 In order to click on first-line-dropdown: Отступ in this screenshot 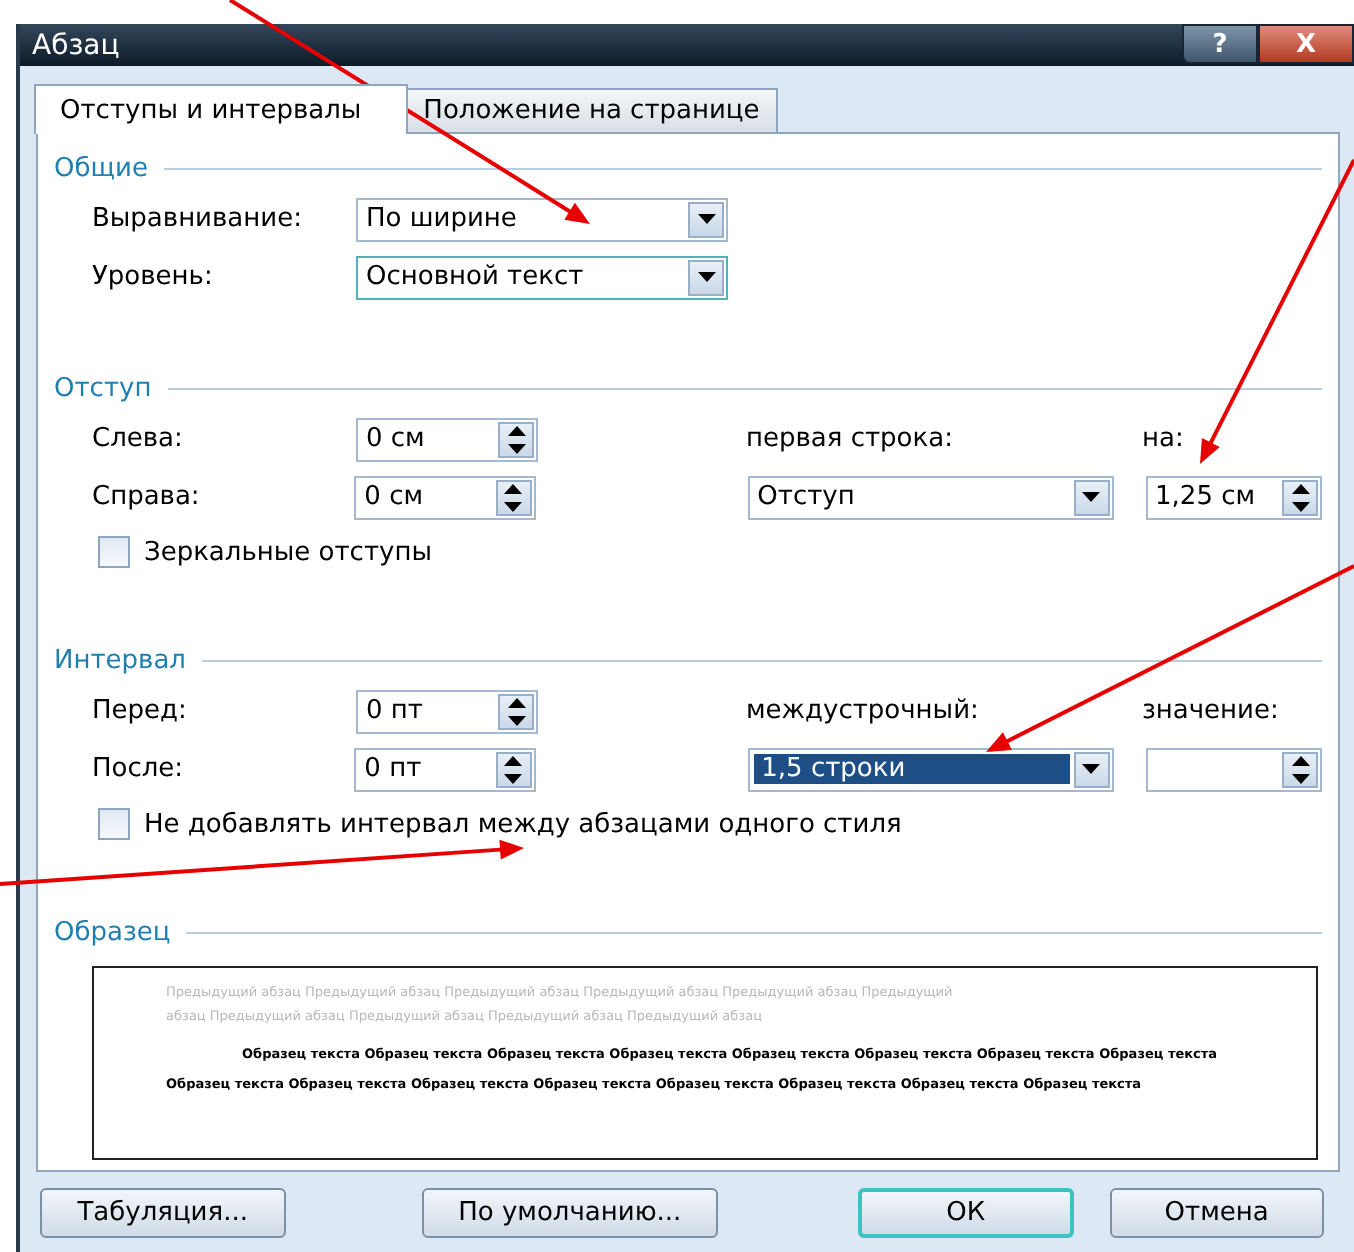, I will do `click(930, 497)`.